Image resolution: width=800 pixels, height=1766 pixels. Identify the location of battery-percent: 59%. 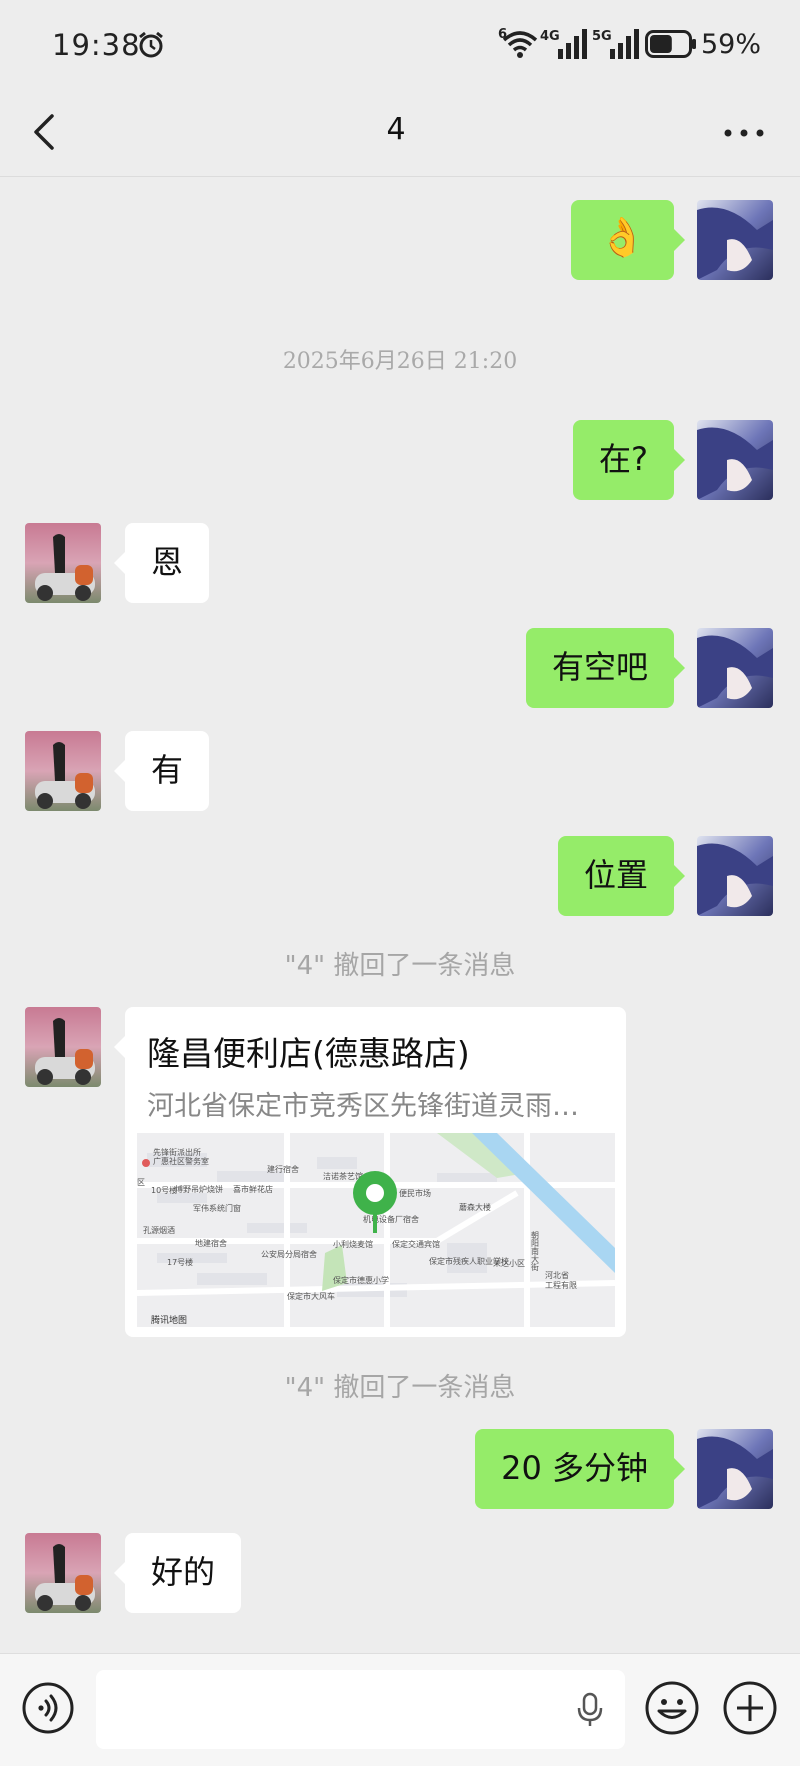
(731, 44).